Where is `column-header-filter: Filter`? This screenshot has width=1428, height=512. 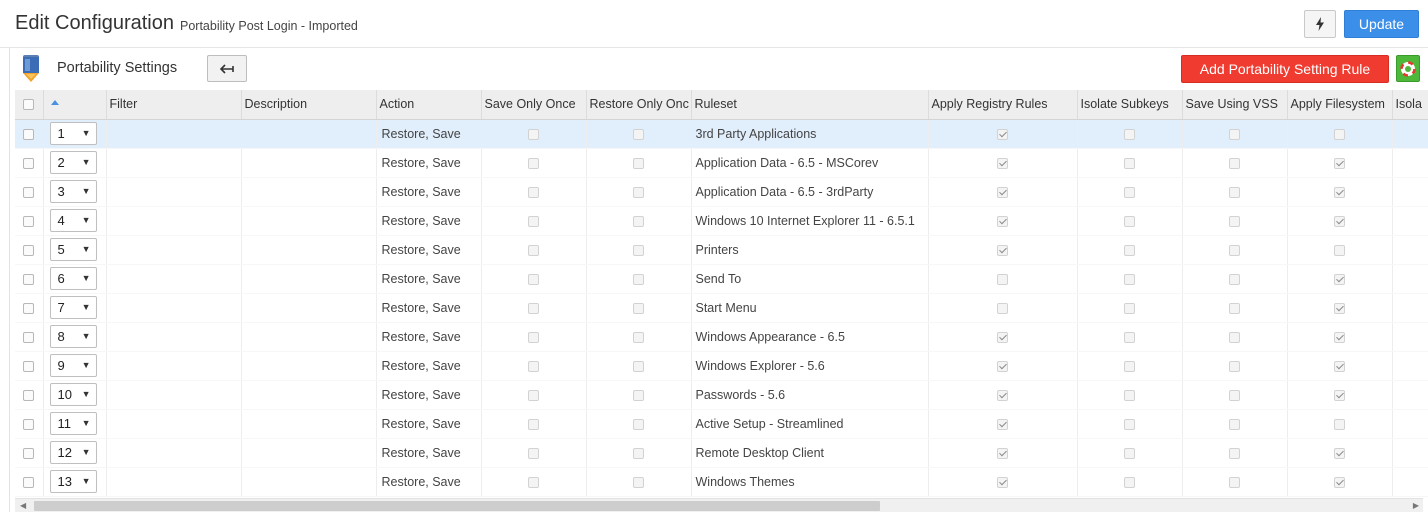 column-header-filter: Filter is located at coordinates (174, 105).